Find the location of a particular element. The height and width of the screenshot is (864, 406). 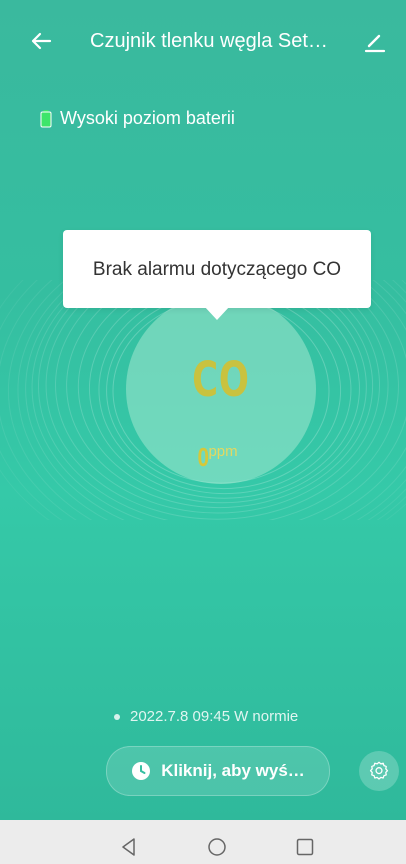

tooltip-text: Brak alarmu dotyczącego CO is located at coordinates (217, 269).